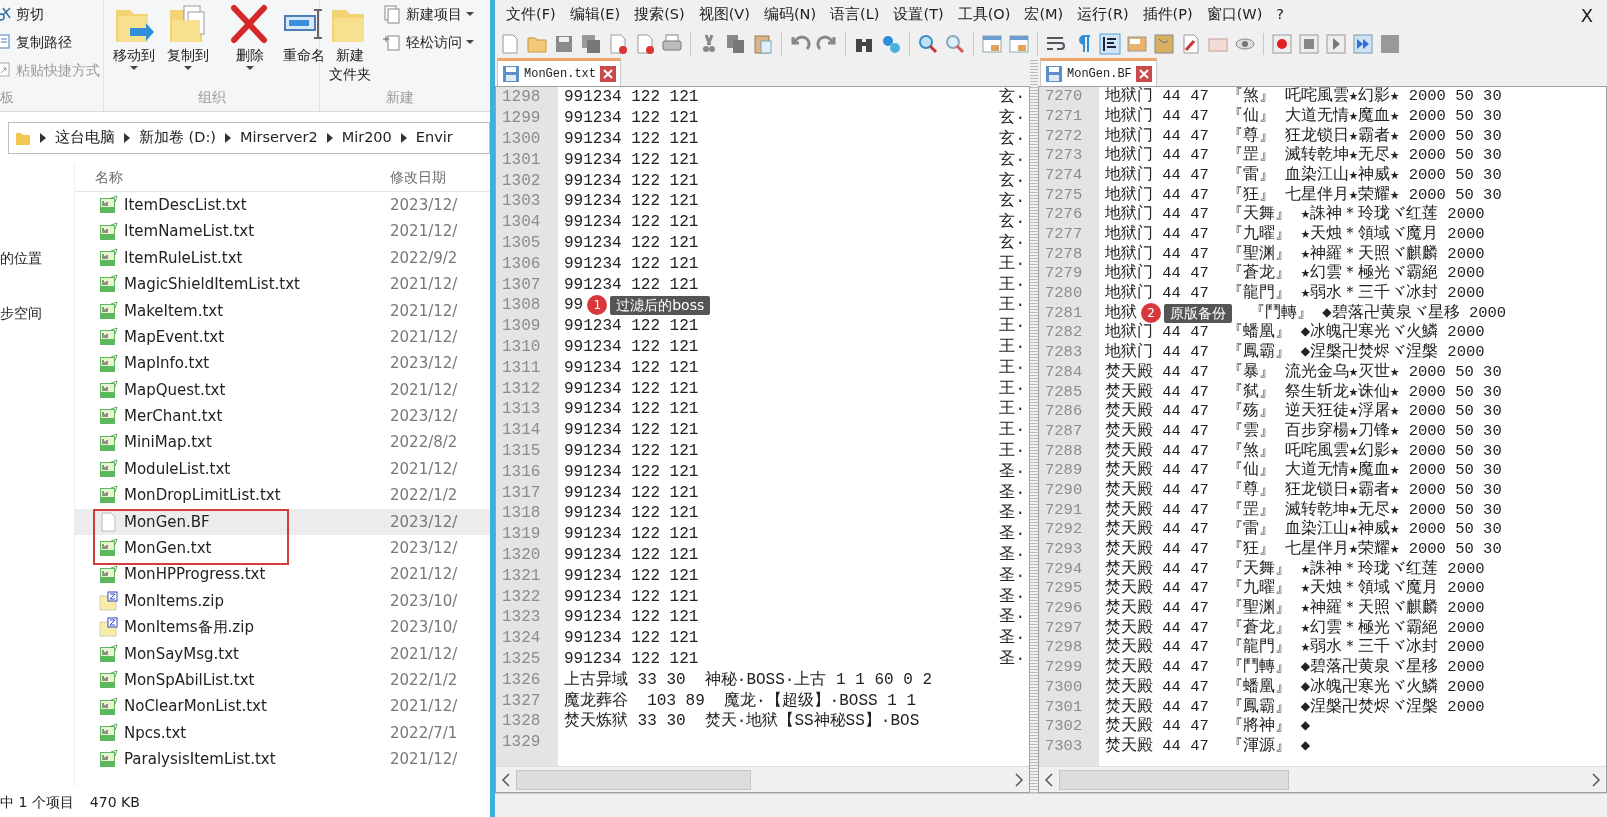 The width and height of the screenshot is (1607, 817). I want to click on file-row: ItemRuleList.txt 2022/9/2, so click(282, 258).